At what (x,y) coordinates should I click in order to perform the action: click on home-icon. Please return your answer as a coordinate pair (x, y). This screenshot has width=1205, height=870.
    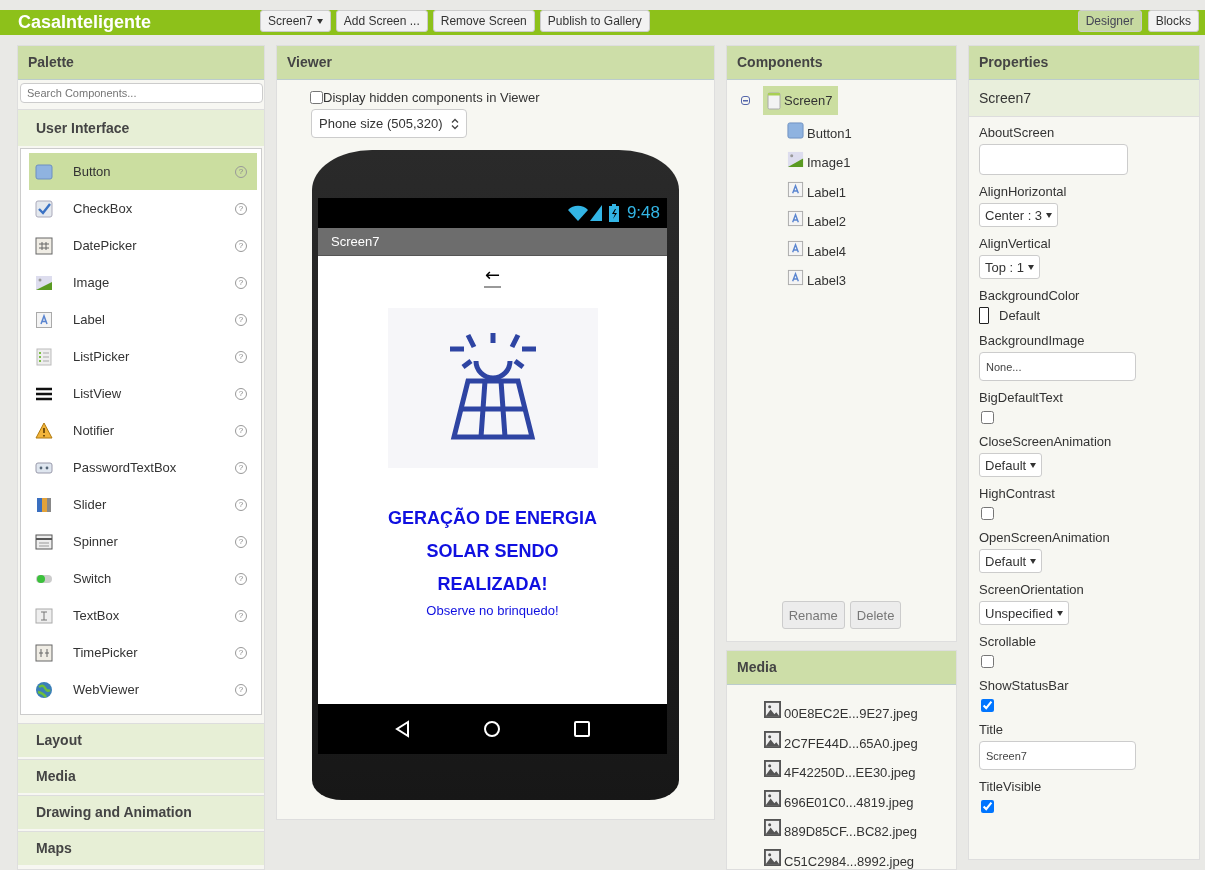
    Looking at the image, I should click on (492, 729).